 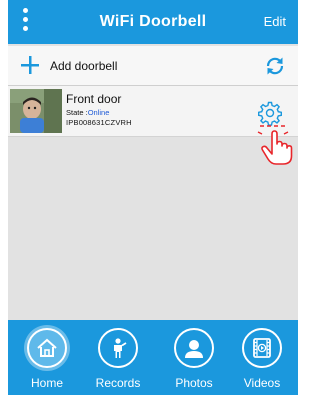 I want to click on device-row: Front door State :Online IPB008631CZVRH, so click(x=153, y=111).